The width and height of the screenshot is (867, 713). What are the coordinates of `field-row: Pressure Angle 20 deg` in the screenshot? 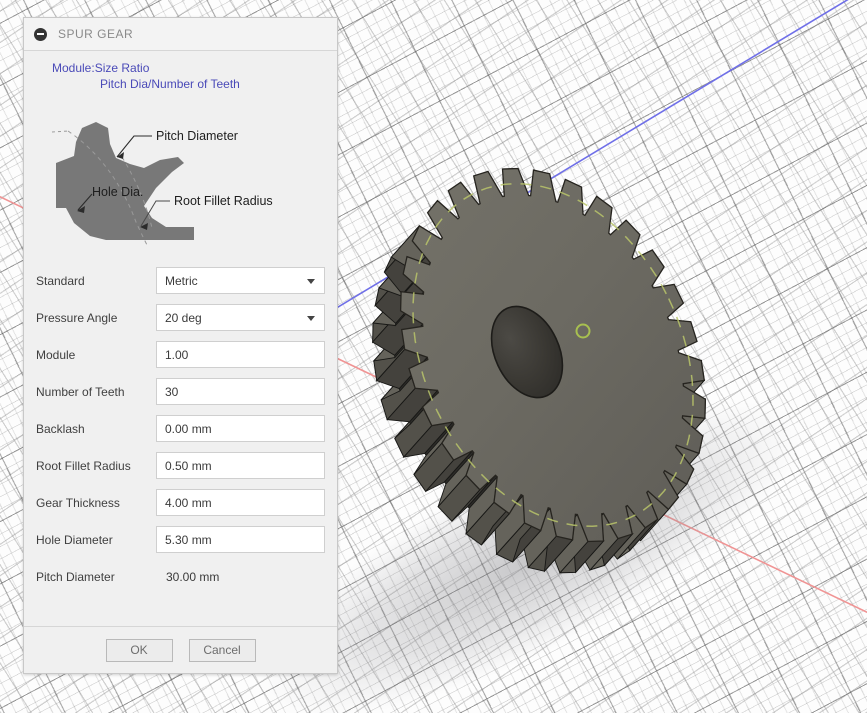 It's located at (180, 317).